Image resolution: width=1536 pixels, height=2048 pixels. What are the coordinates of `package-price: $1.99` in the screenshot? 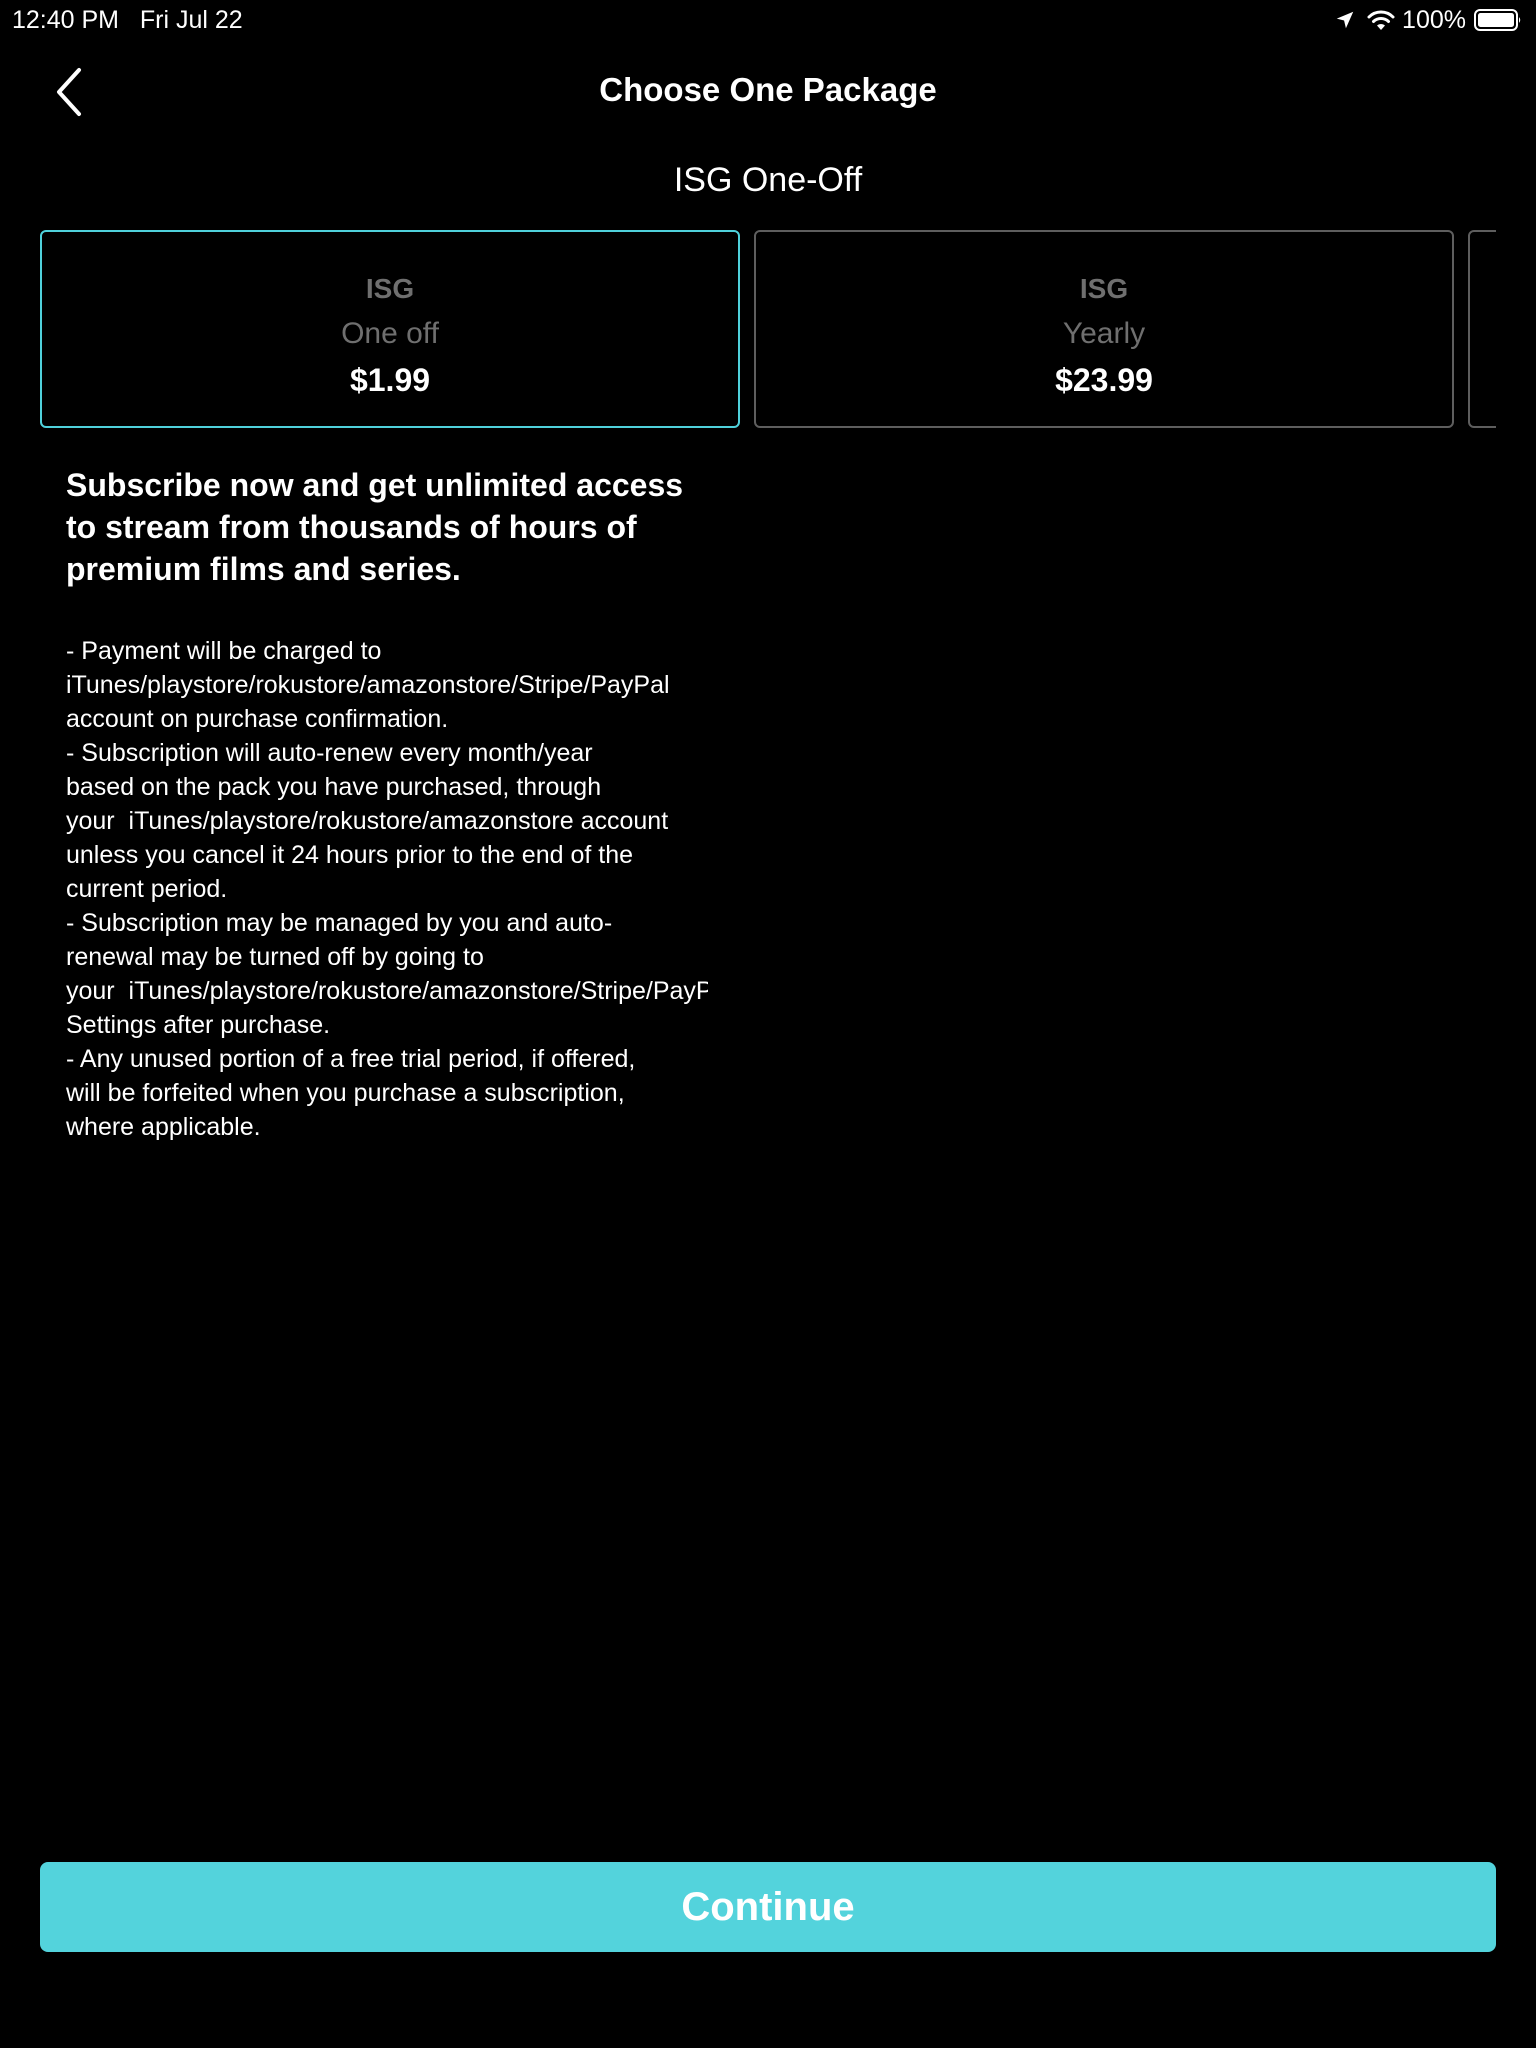 It's located at (390, 380).